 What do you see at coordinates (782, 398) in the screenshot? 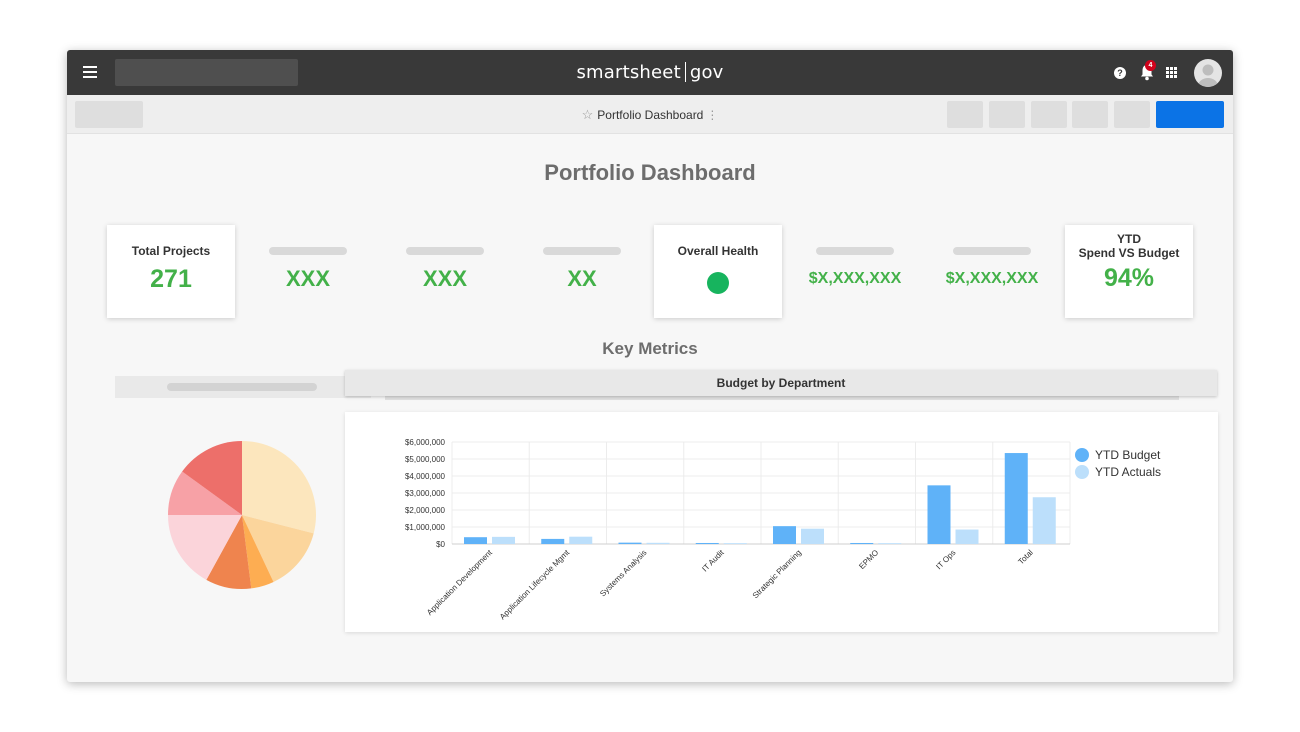
I see `chart-header-underline` at bounding box center [782, 398].